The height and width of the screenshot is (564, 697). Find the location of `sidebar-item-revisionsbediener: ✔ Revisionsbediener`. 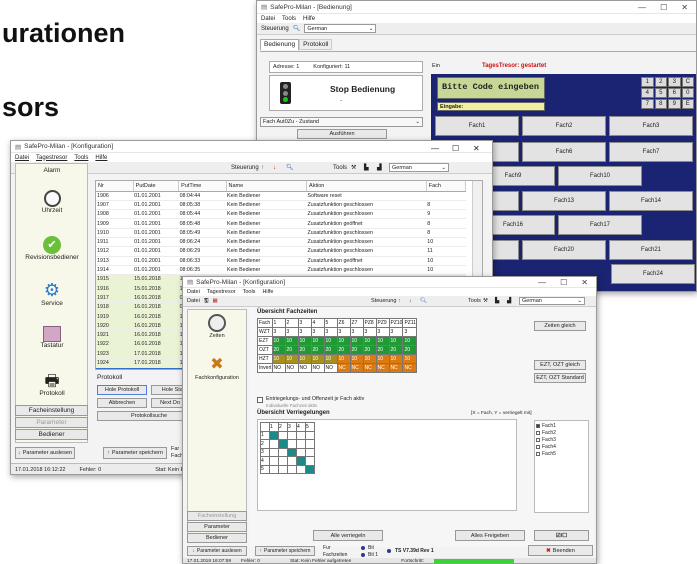

sidebar-item-revisionsbediener: ✔ Revisionsbediener is located at coordinates (52, 248).